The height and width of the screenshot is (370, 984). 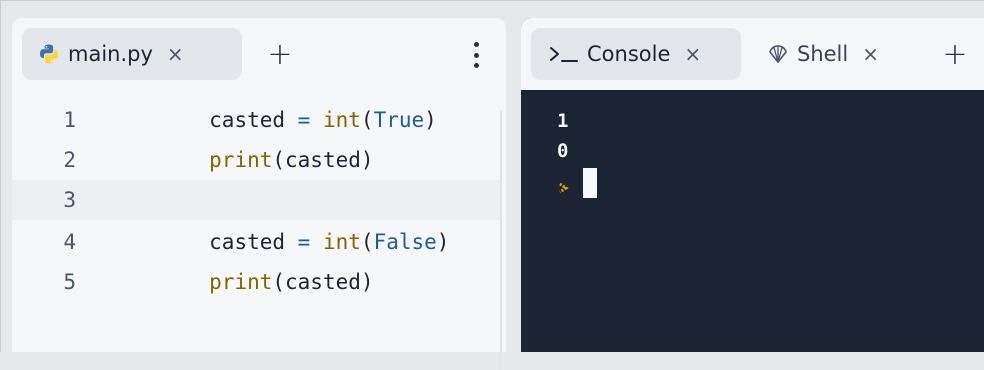 I want to click on tab-console: Console ×, so click(x=636, y=54).